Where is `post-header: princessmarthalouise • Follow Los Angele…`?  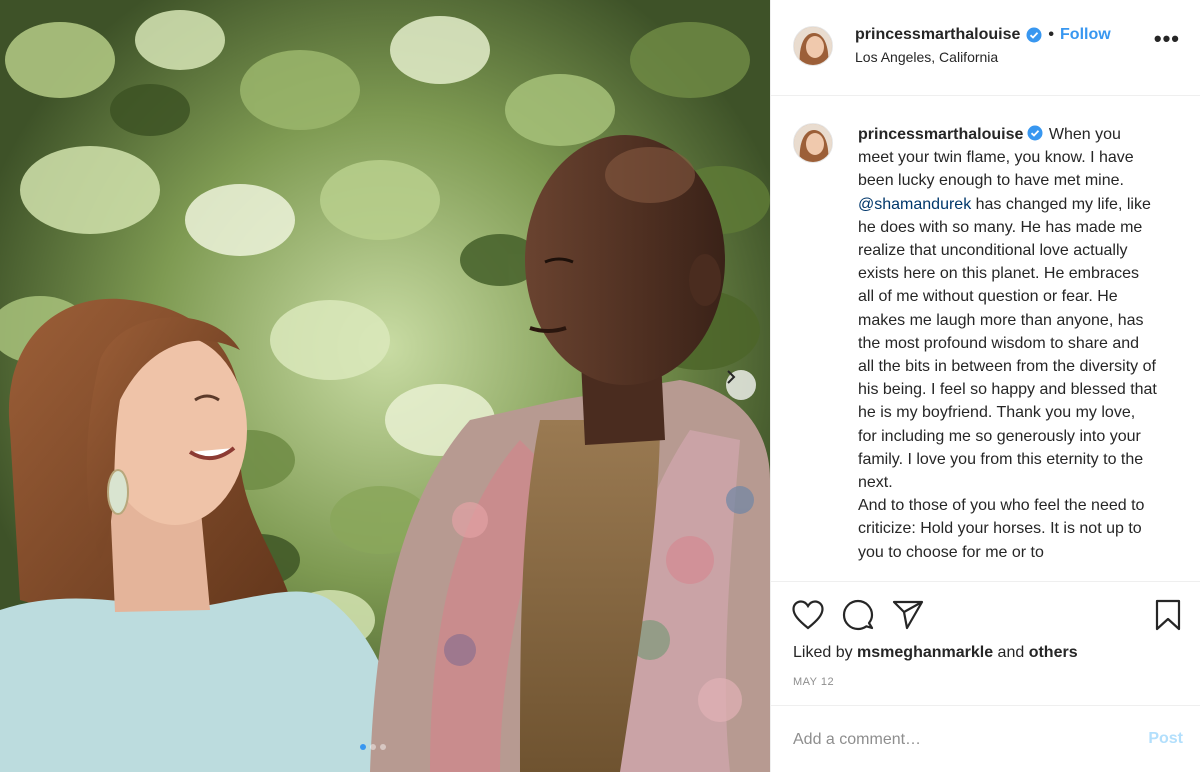 post-header: princessmarthalouise • Follow Los Angele… is located at coordinates (985, 48).